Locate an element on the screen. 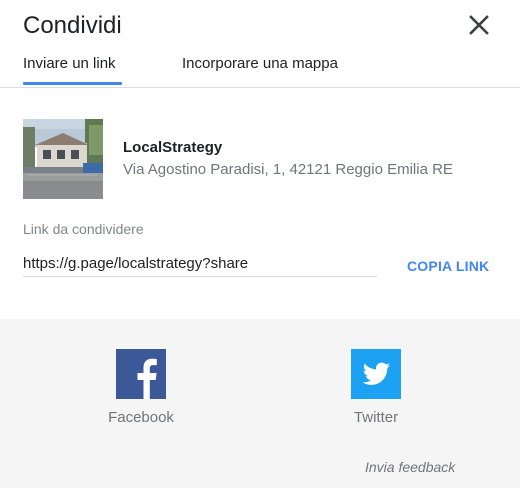  tabs-divider is located at coordinates (260, 87).